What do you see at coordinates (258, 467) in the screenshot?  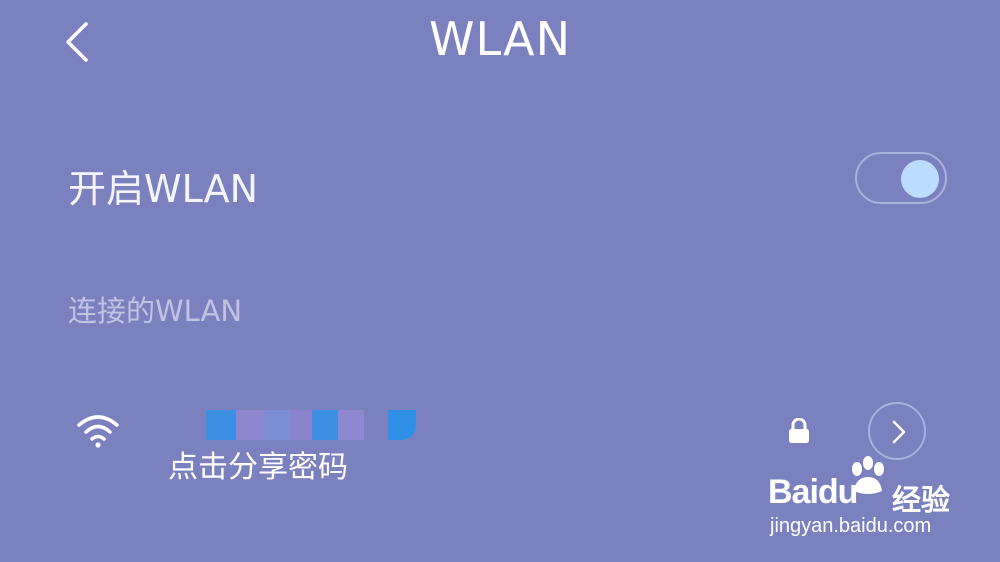 I see `share-password-text: 点击分享密码` at bounding box center [258, 467].